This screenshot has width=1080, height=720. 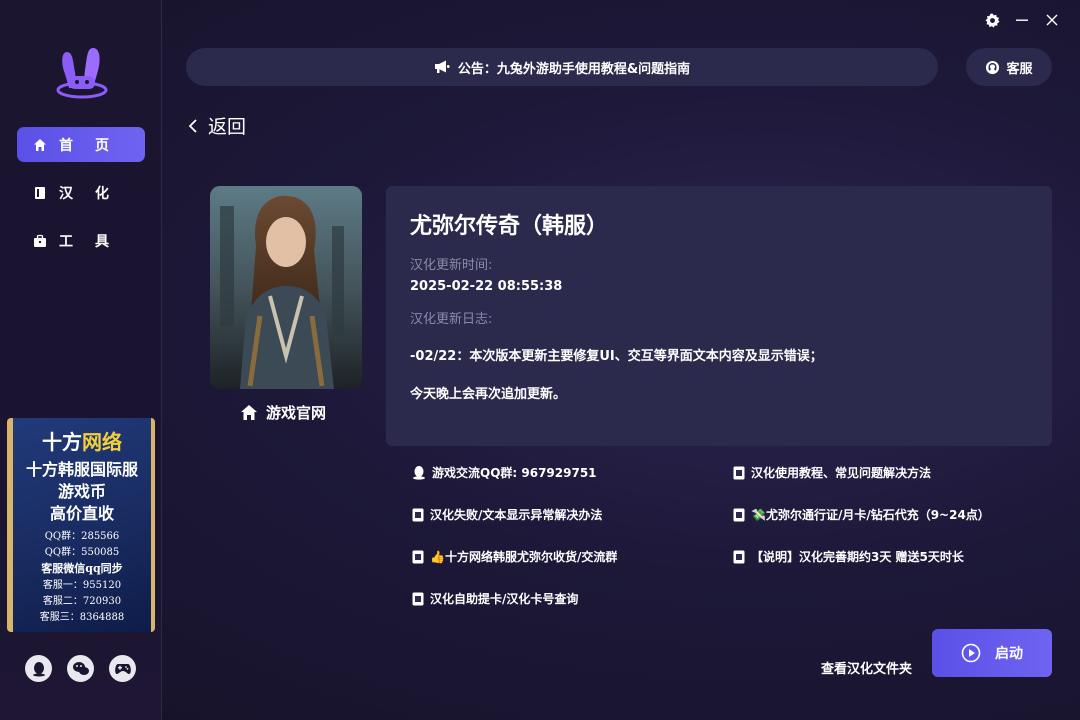 What do you see at coordinates (82, 617) in the screenshot?
I see `ad-cs3: 客服三：8364888` at bounding box center [82, 617].